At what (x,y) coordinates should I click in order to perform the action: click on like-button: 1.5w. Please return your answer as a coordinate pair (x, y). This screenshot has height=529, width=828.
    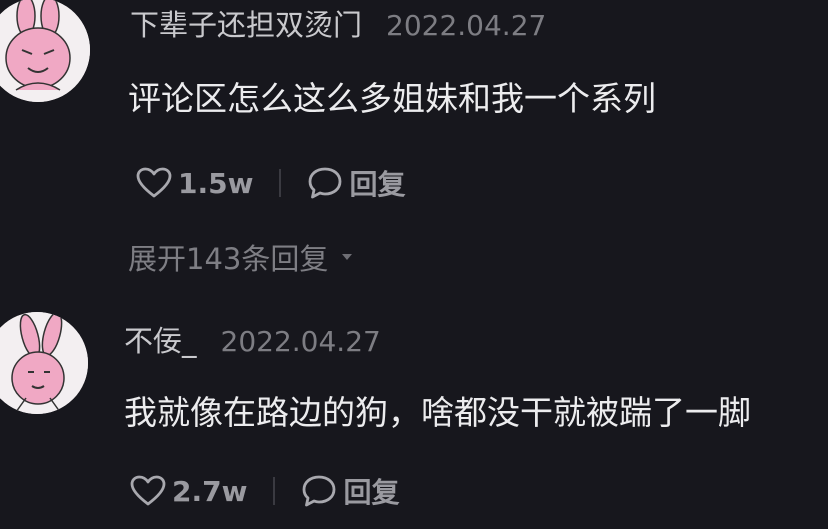
    Looking at the image, I should click on (194, 183).